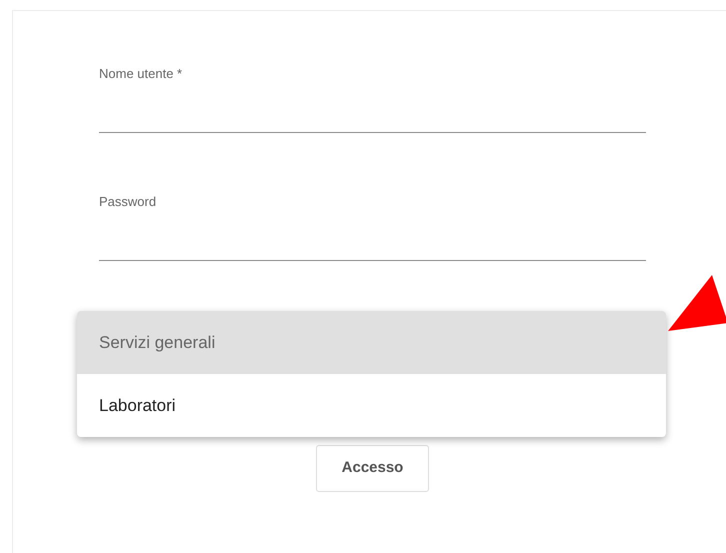 Image resolution: width=726 pixels, height=553 pixels. I want to click on field-label: Password, so click(128, 202).